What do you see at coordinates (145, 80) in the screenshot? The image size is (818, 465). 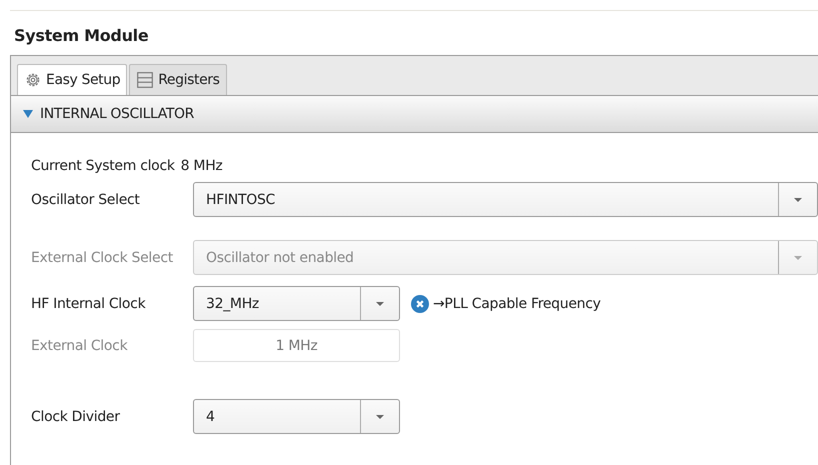 I see `list-icon` at bounding box center [145, 80].